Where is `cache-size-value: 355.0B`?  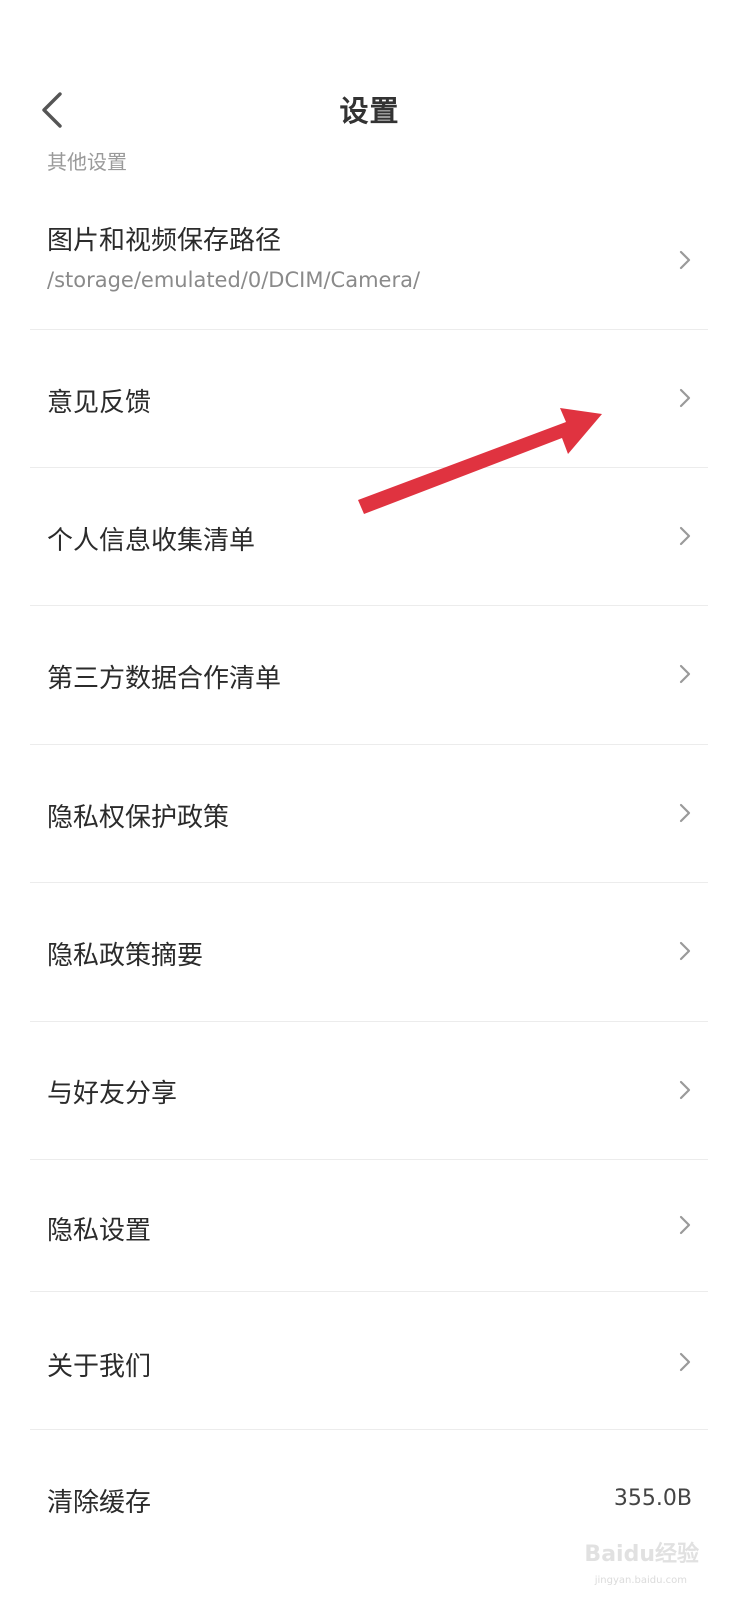
cache-size-value: 355.0B is located at coordinates (652, 1498).